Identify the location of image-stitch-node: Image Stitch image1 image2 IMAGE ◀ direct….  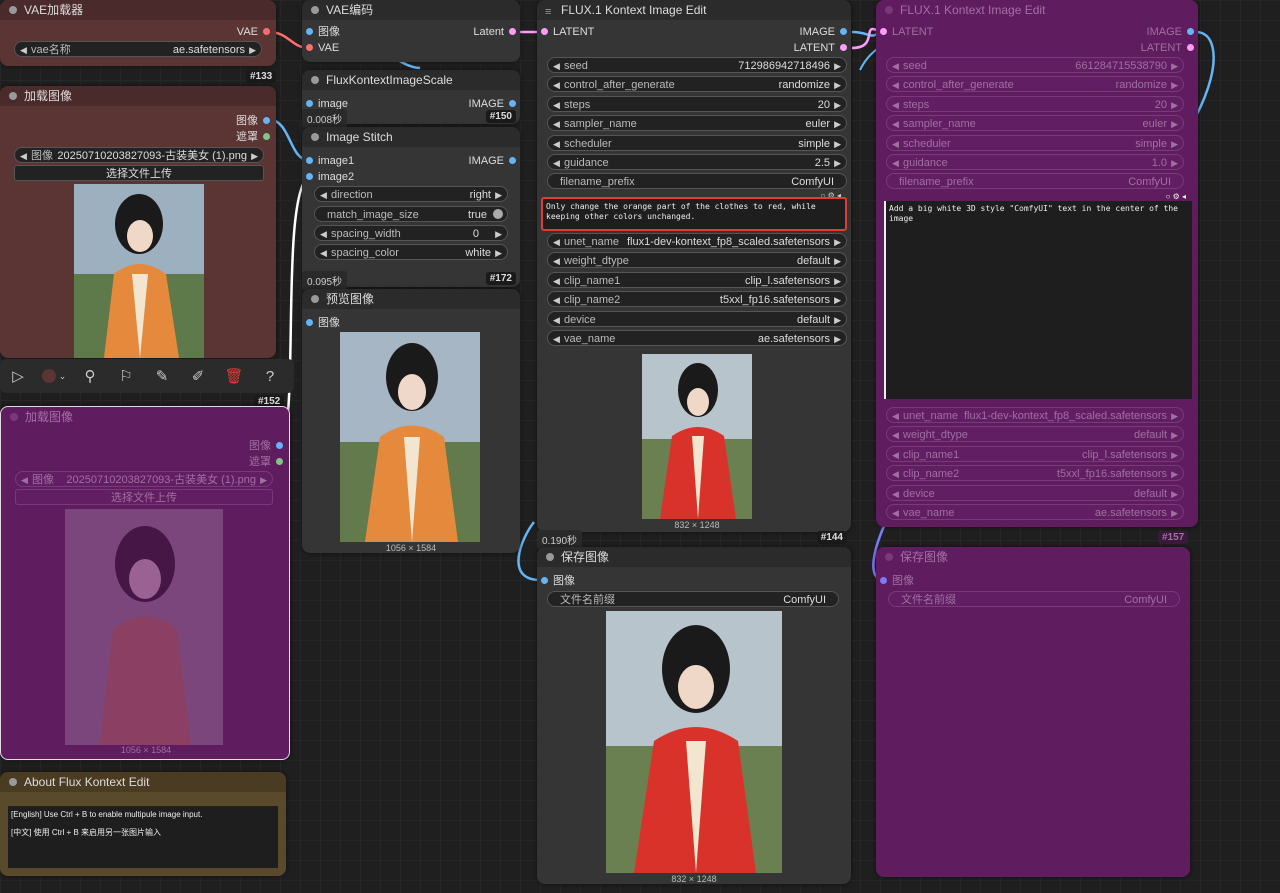
(411, 208).